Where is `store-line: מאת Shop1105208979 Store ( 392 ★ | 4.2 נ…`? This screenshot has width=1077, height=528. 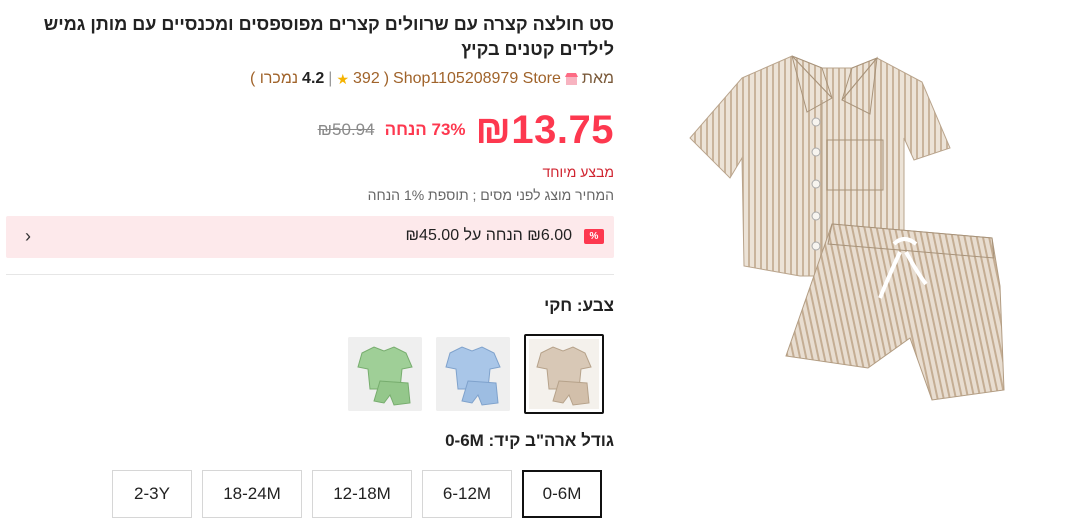 store-line: מאת Shop1105208979 Store ( 392 ★ | 4.2 נ… is located at coordinates (432, 79).